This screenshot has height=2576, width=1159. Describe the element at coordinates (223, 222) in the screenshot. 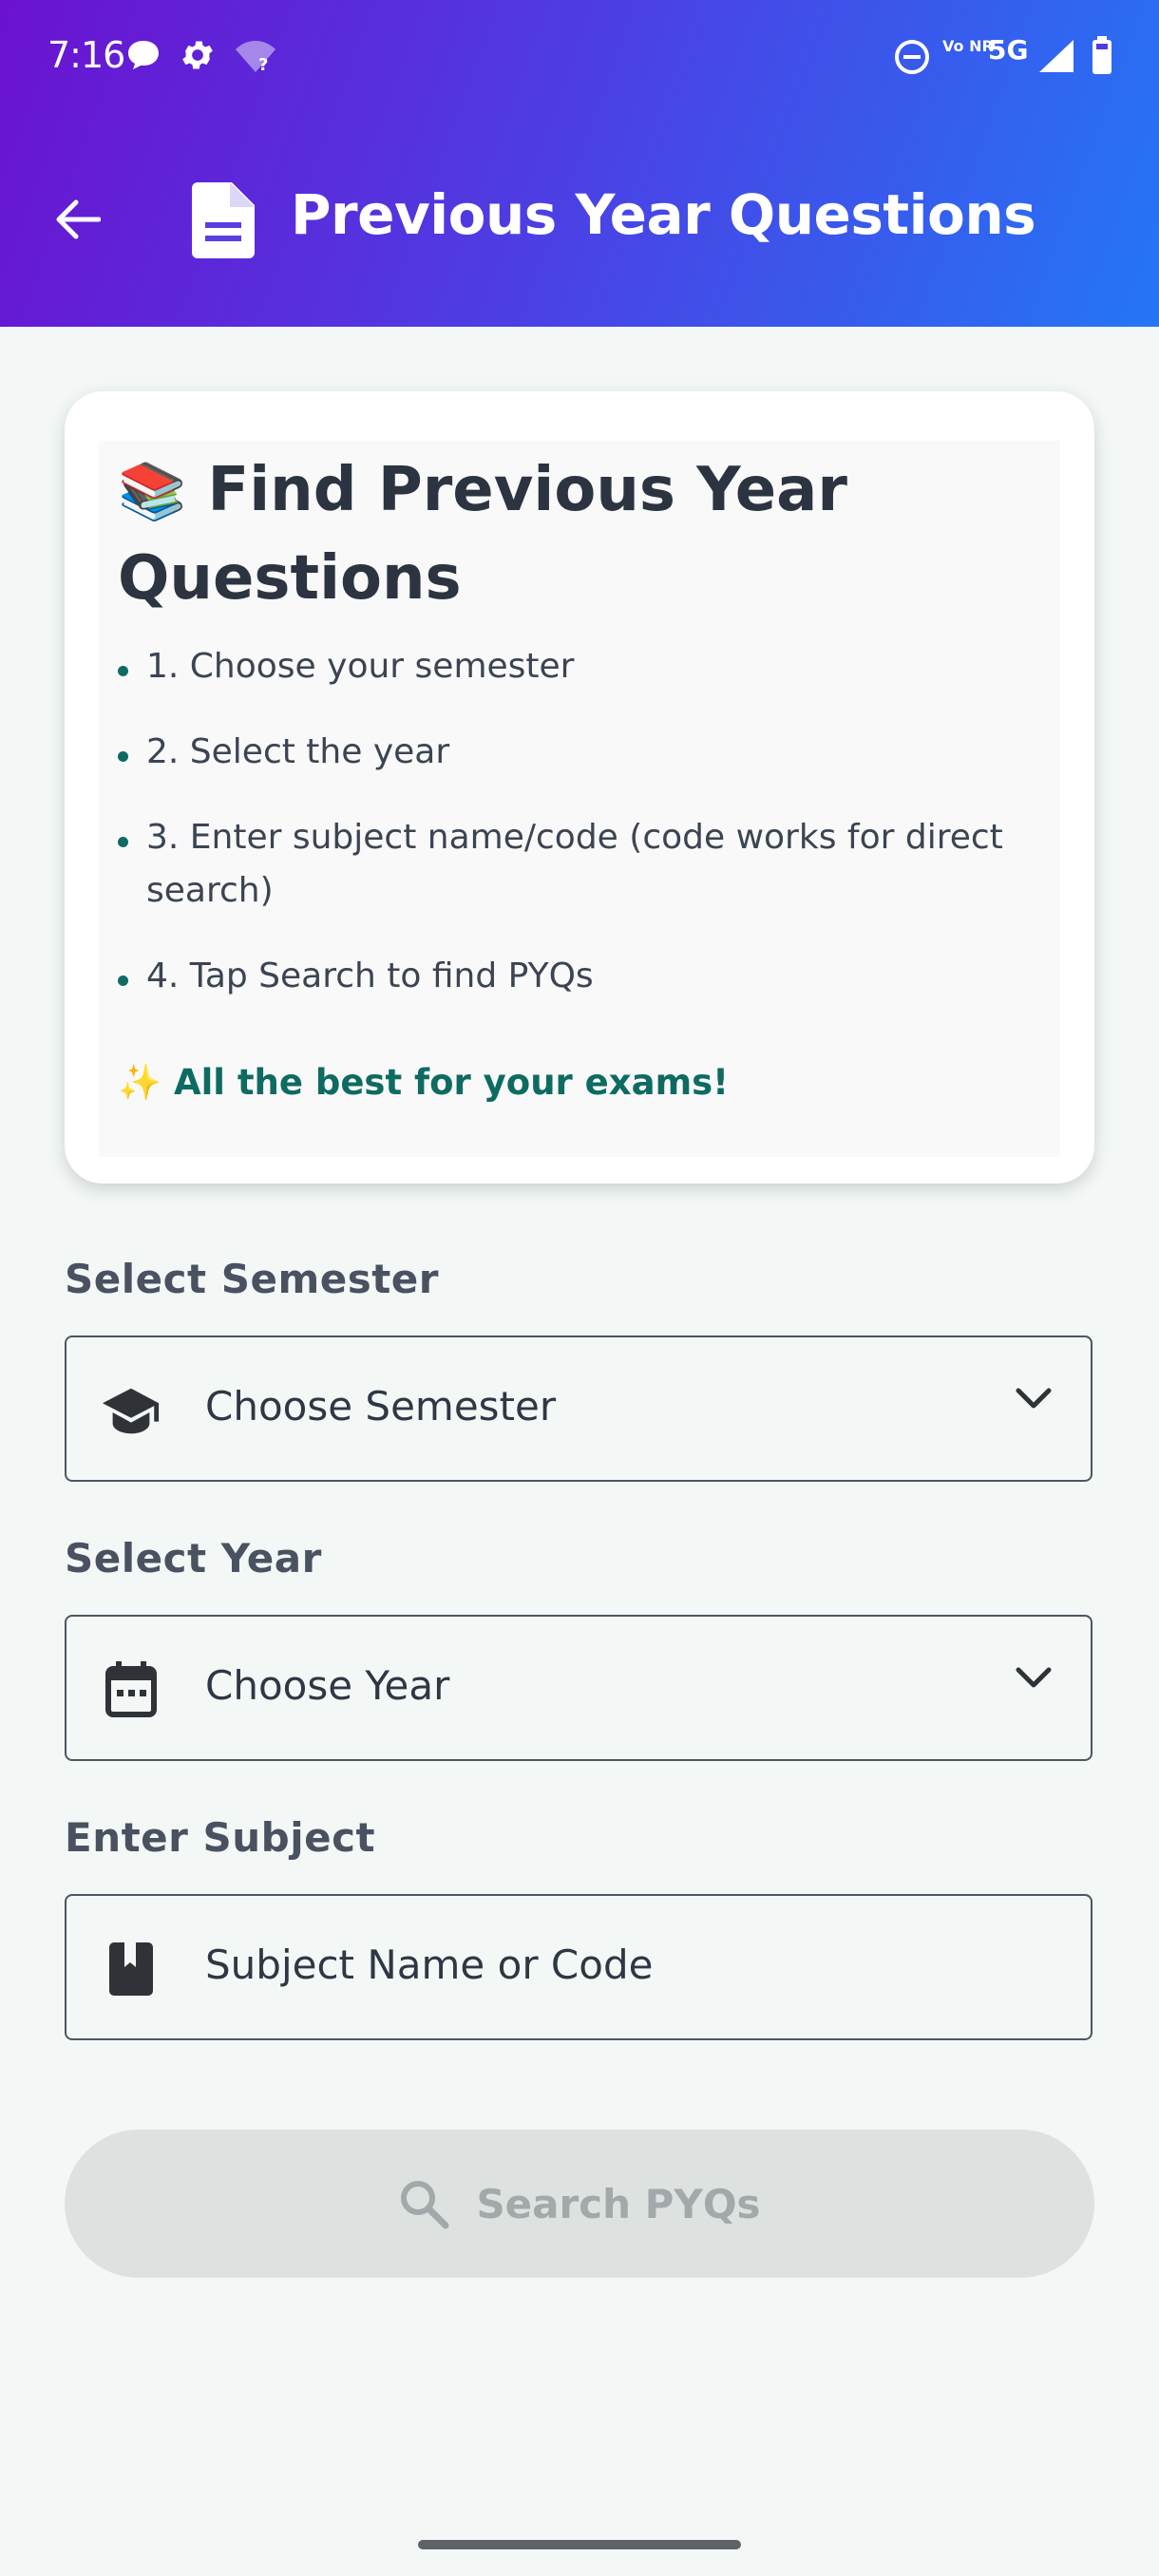

I see `document-icon` at that location.